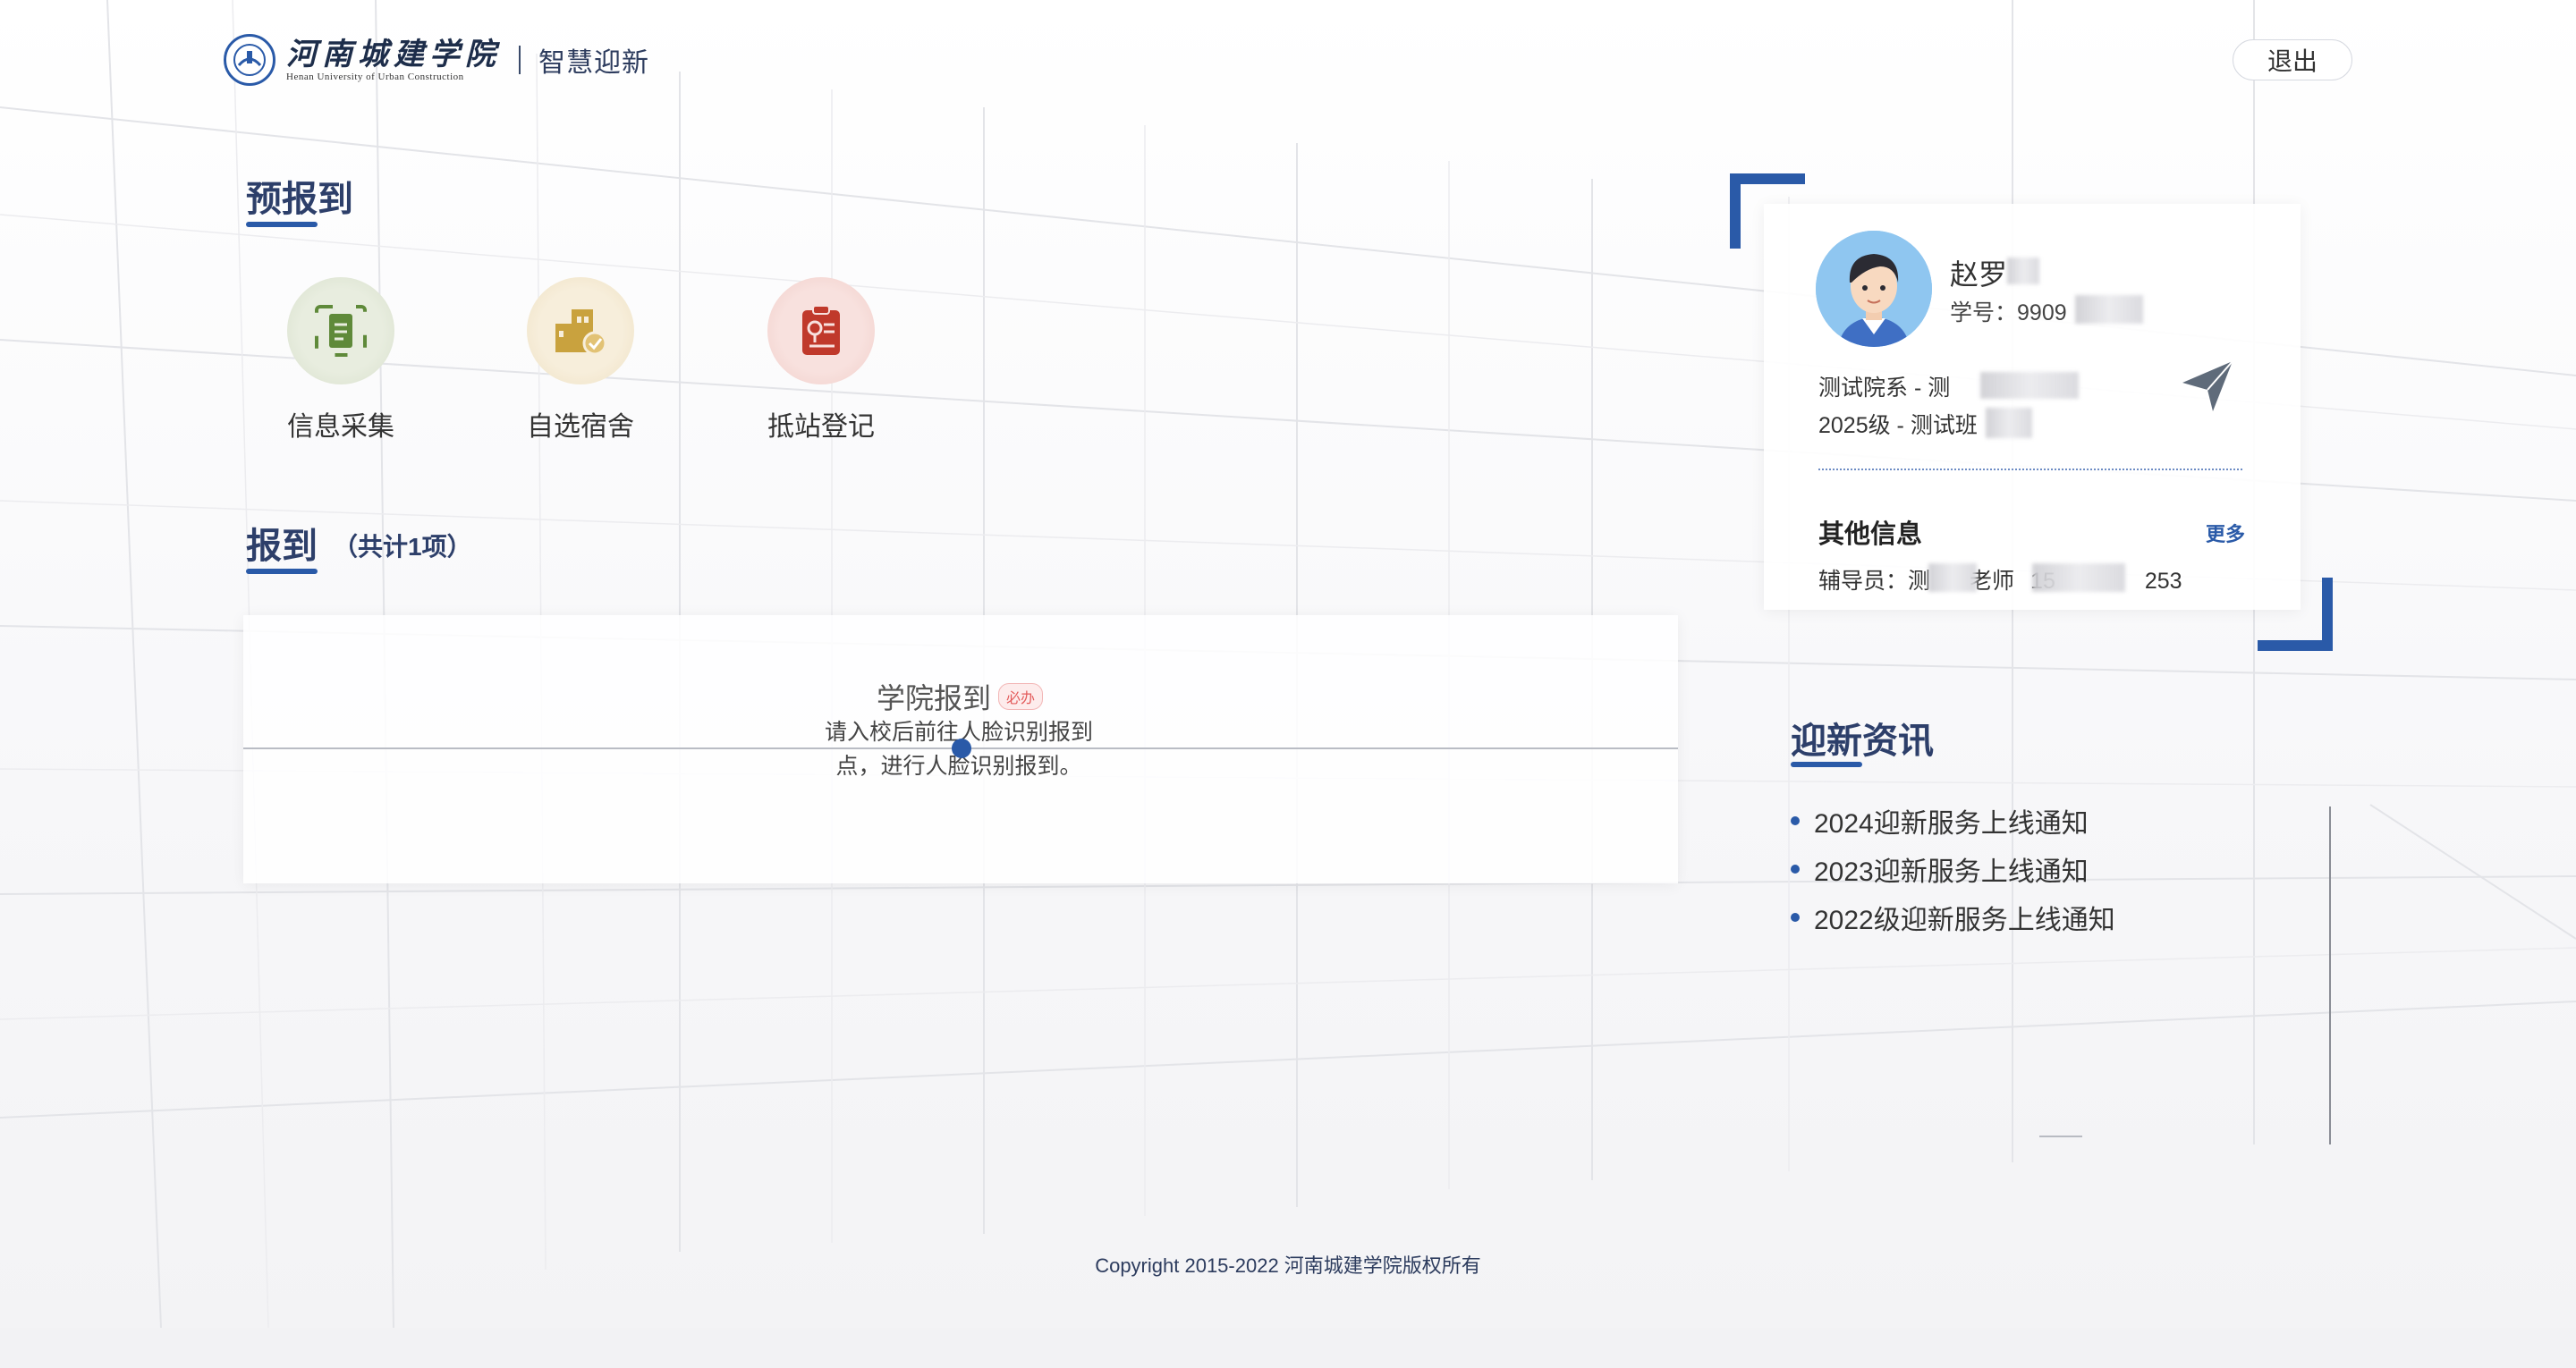  Describe the element at coordinates (2330, 975) in the screenshot. I see `news-scrollbar` at that location.